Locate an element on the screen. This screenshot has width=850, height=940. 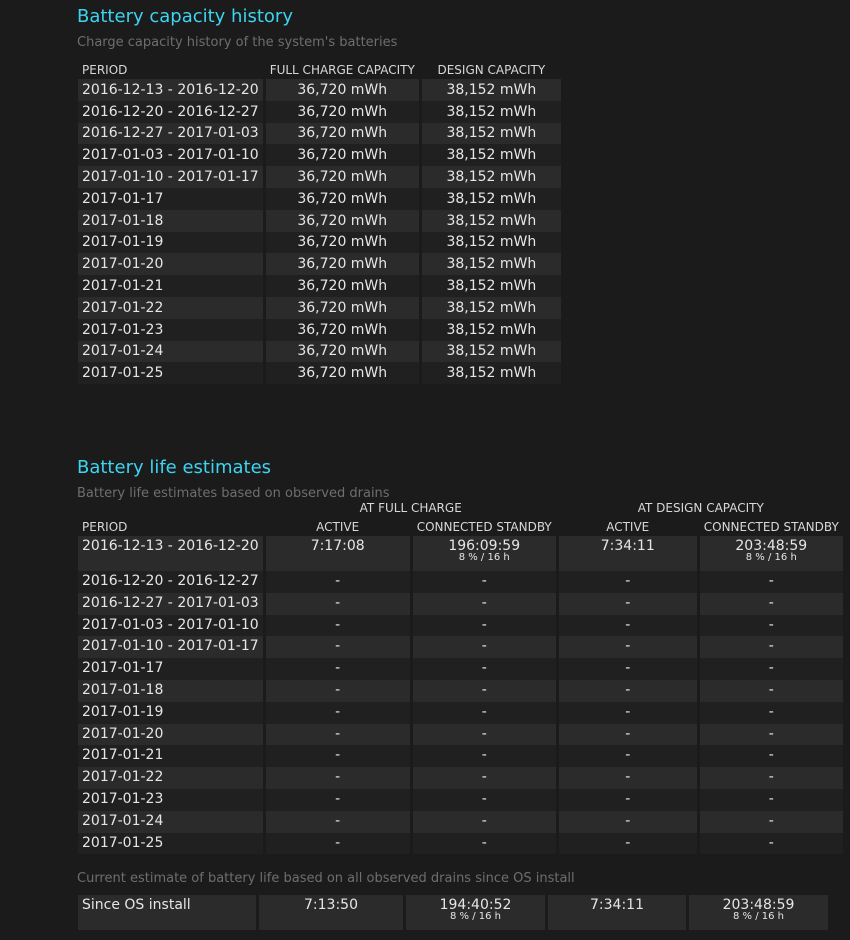
table-row: 2017-01-23 36,720 mWh 38,152 mWh is located at coordinates (319, 329).